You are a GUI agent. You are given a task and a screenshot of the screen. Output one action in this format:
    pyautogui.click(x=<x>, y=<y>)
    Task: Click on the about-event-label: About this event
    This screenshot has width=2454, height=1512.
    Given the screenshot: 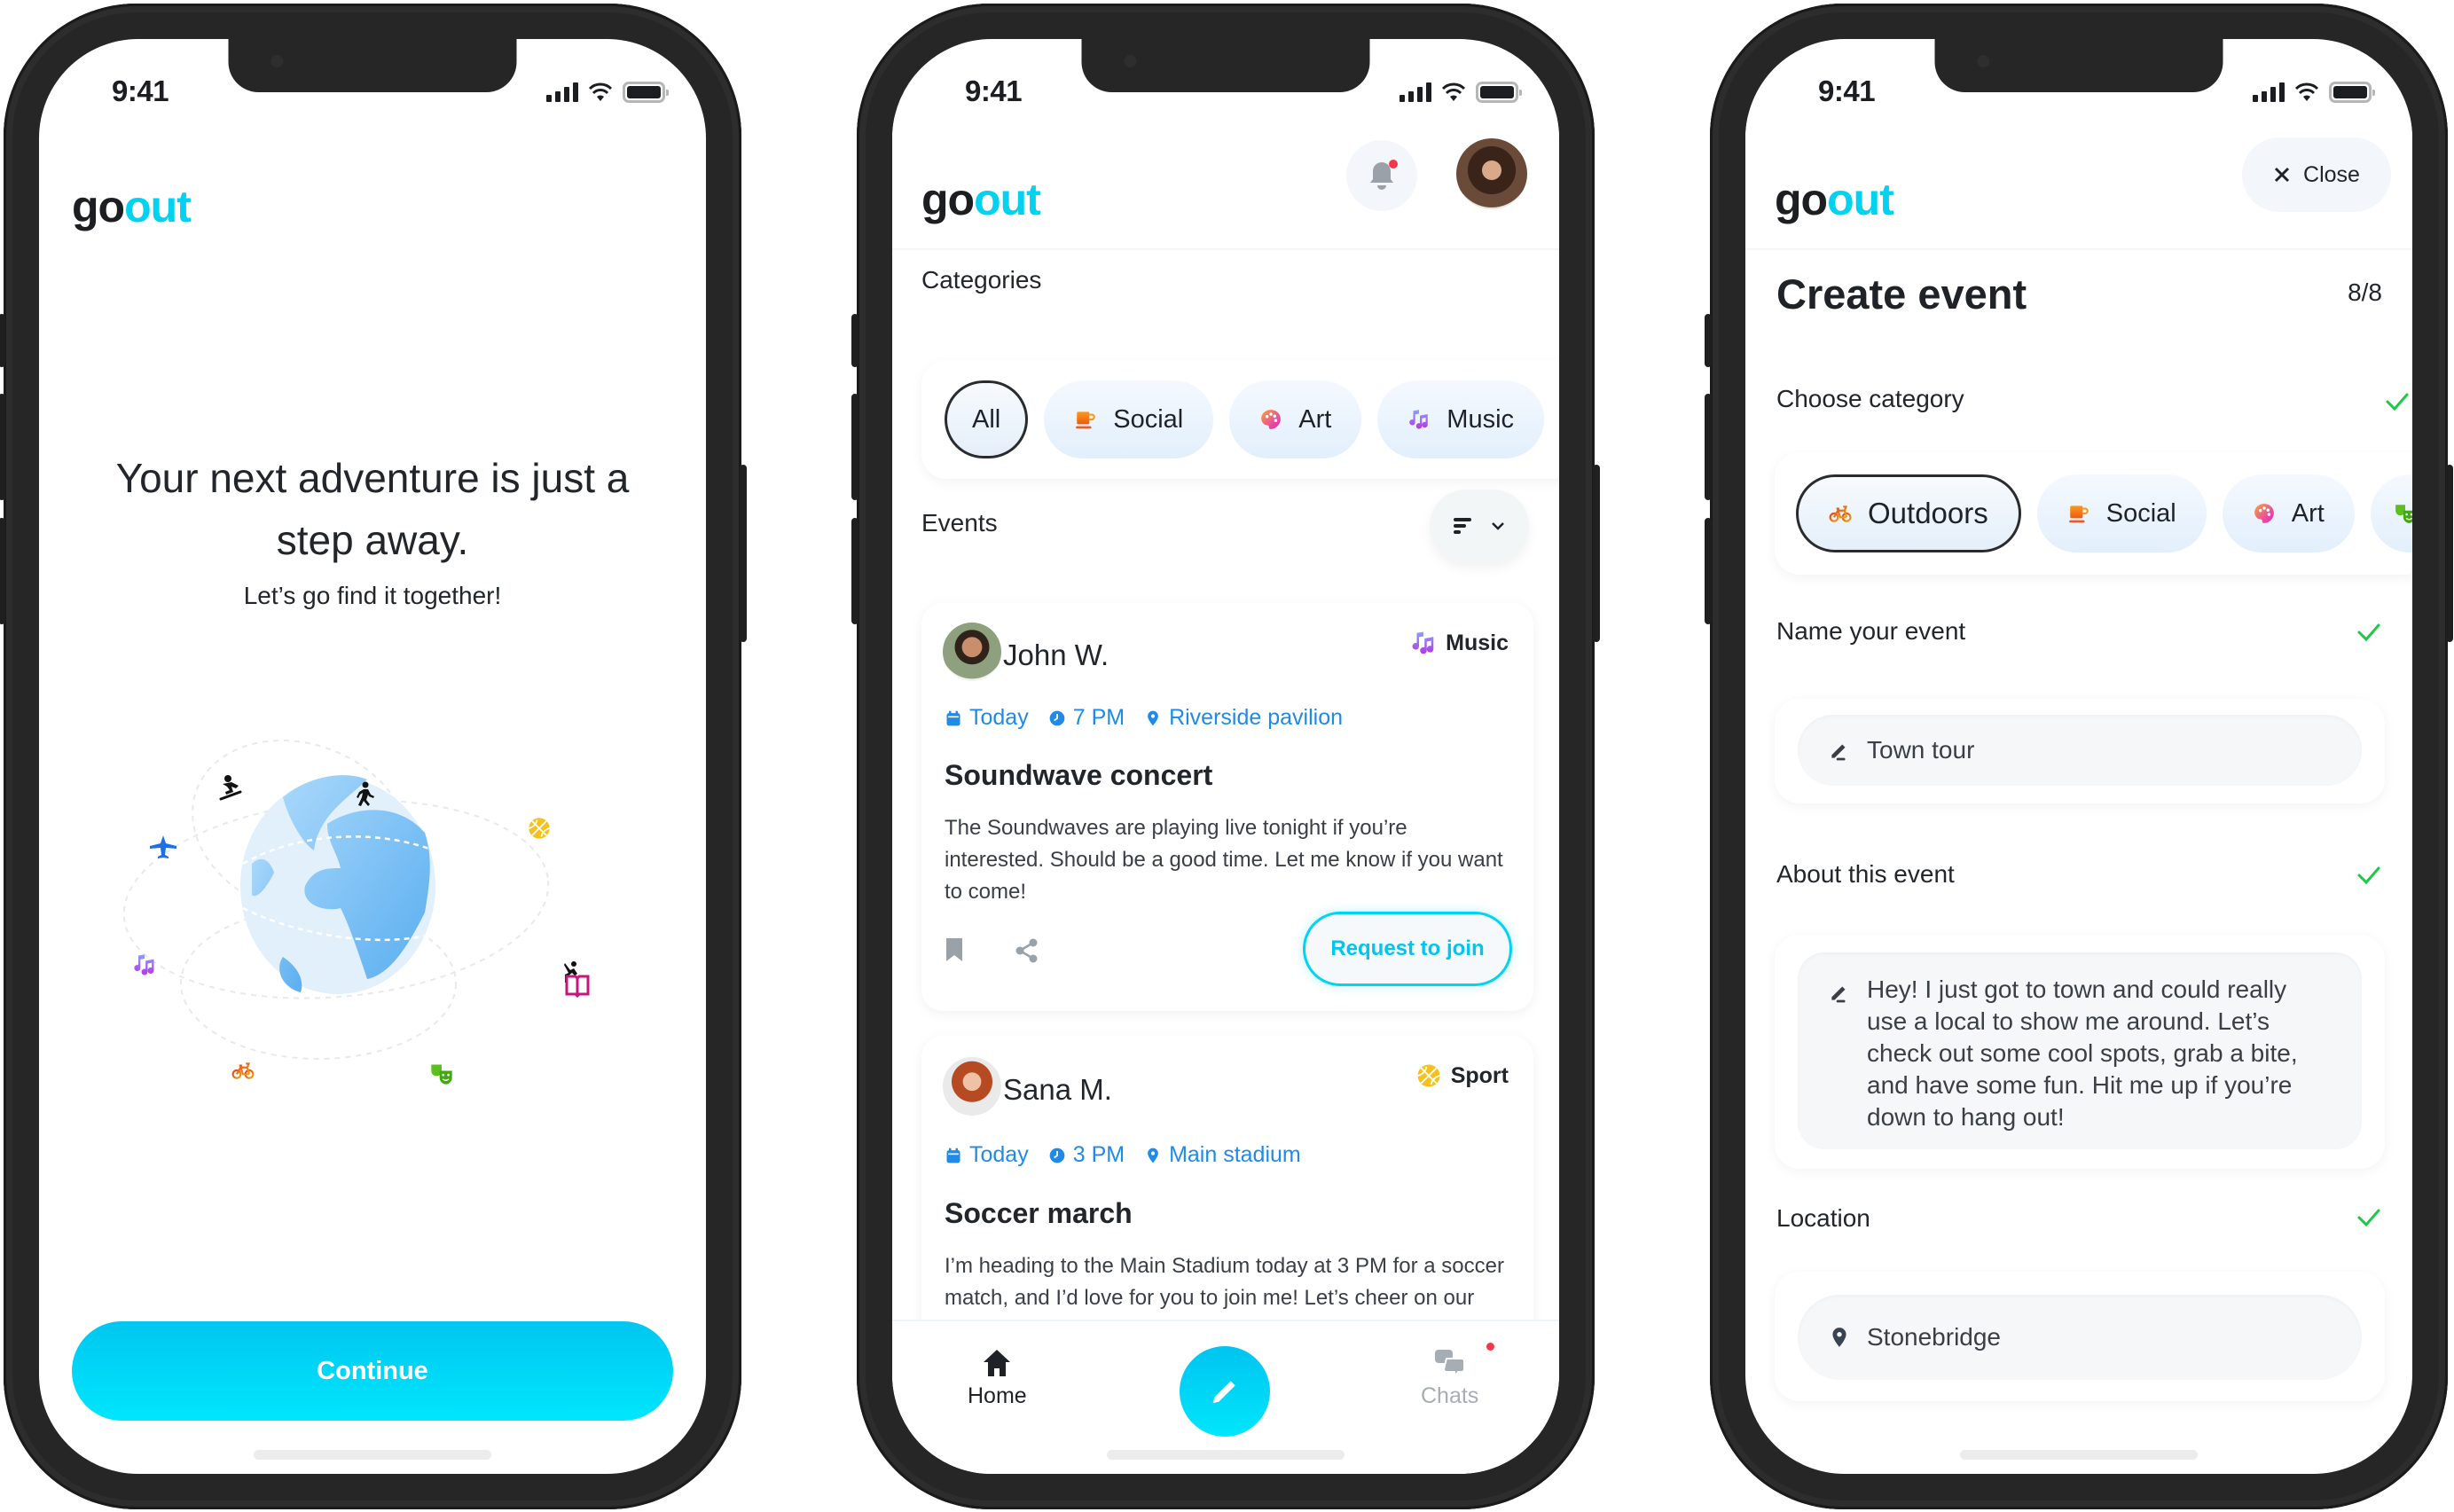 What is the action you would take?
    pyautogui.click(x=1865, y=874)
    